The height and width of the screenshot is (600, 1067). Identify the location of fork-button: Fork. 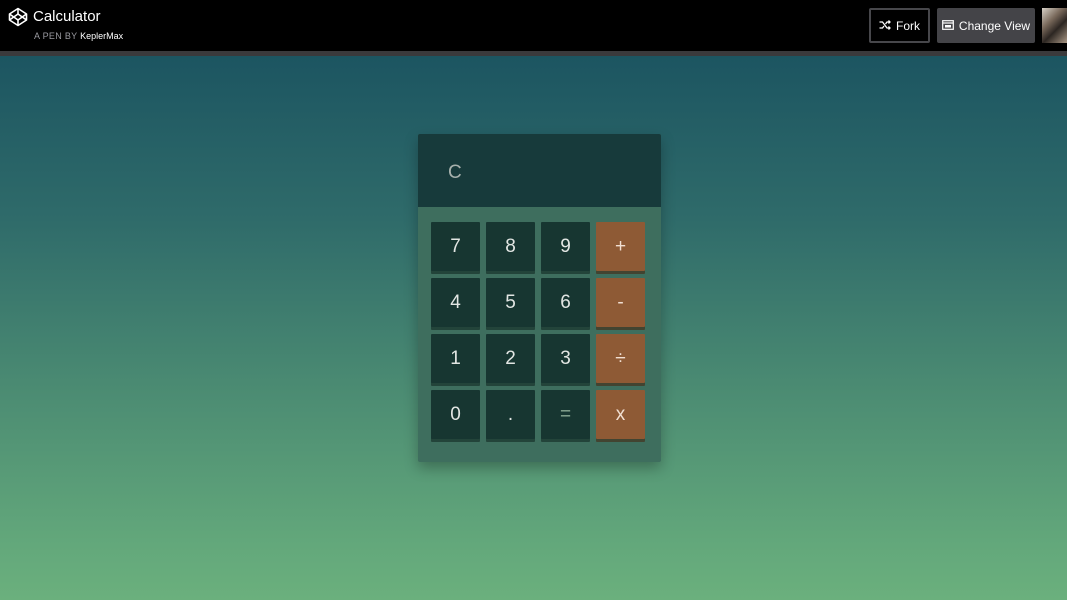
(899, 25).